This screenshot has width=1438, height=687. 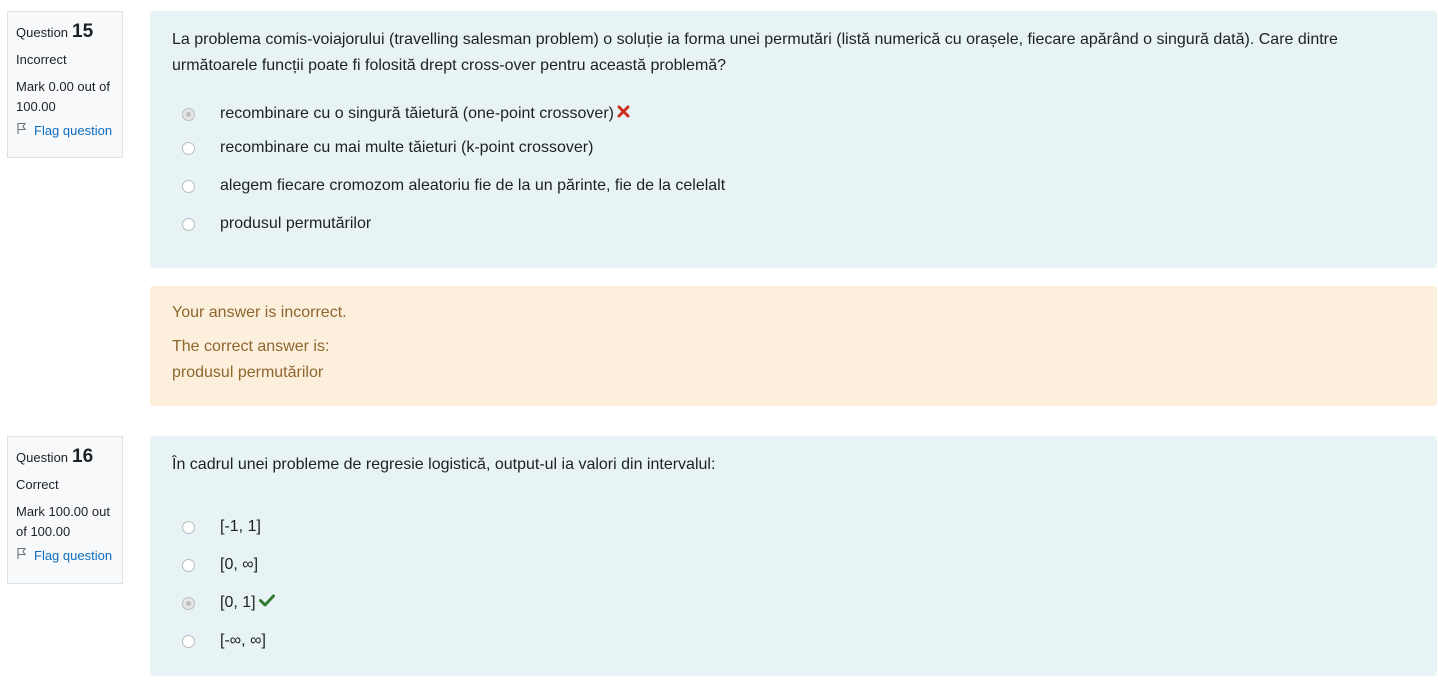 What do you see at coordinates (63, 521) in the screenshot?
I see `question-grade: Mark 100.00 out of 100.00` at bounding box center [63, 521].